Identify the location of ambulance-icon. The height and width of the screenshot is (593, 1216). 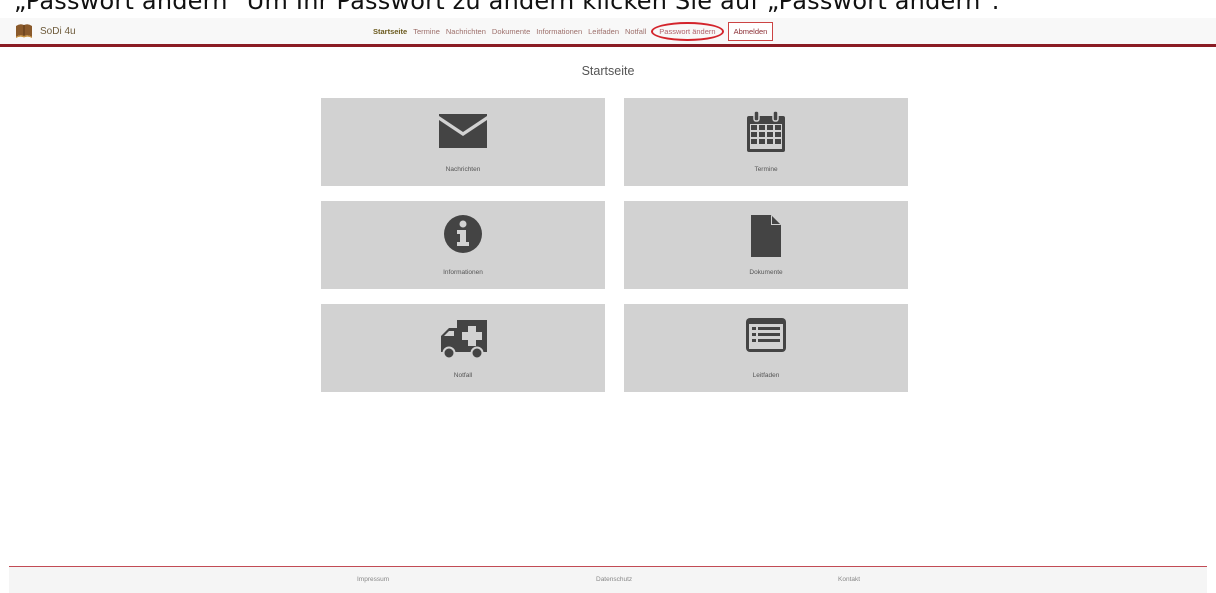
(464, 340).